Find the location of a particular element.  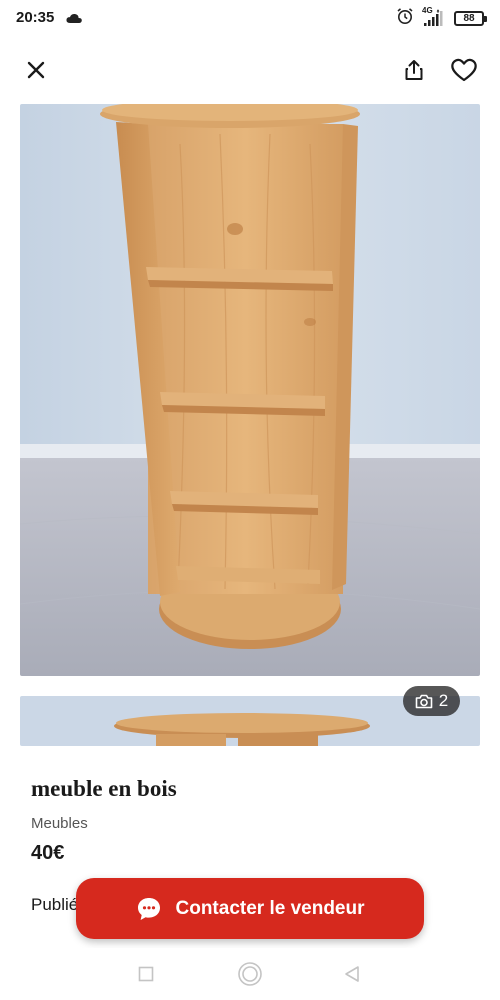

status-icons: 4G 88 is located at coordinates (441, 18).